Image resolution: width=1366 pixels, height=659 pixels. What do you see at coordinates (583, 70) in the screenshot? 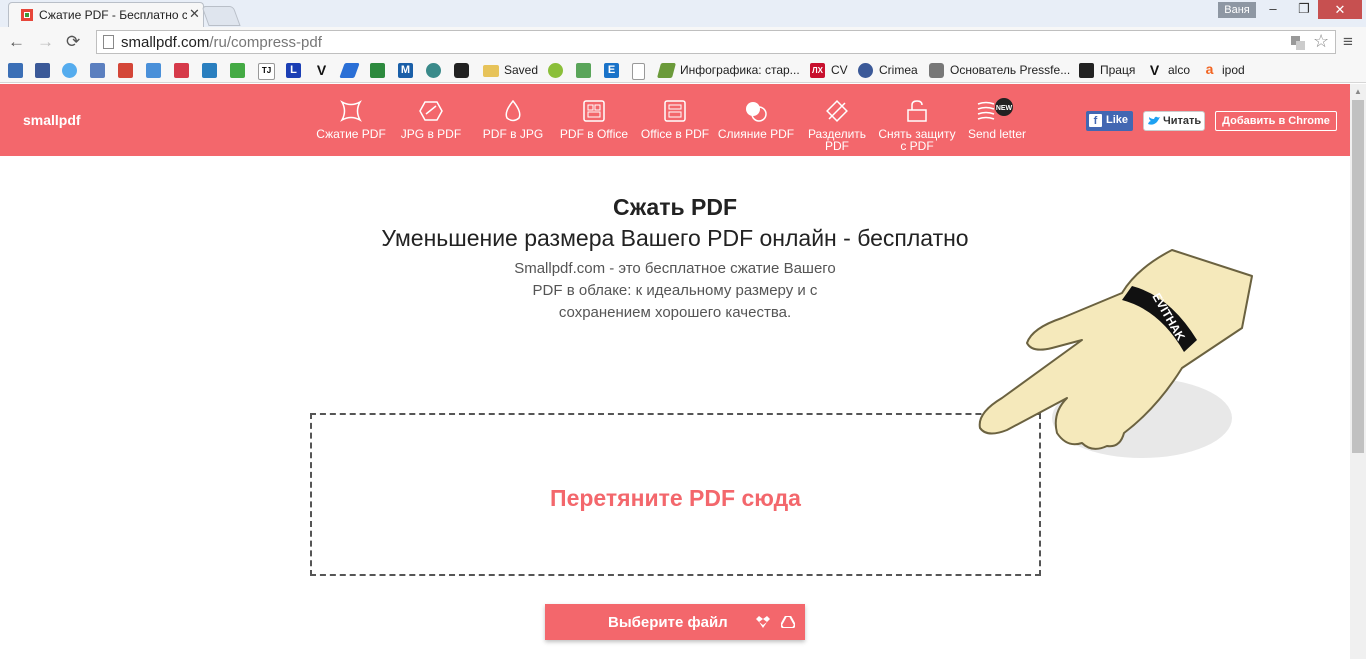
I see `bookmark-mail-icon` at bounding box center [583, 70].